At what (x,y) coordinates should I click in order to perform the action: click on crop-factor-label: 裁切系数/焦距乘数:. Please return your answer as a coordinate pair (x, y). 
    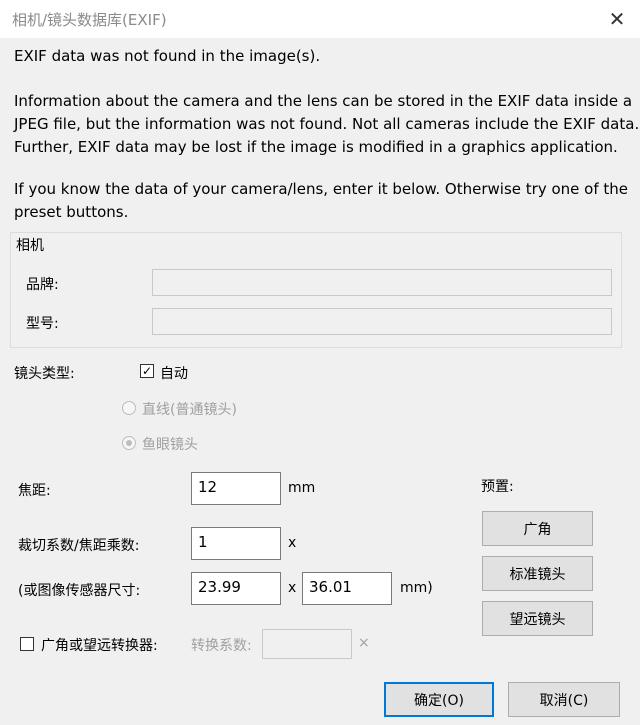
    Looking at the image, I should click on (79, 546).